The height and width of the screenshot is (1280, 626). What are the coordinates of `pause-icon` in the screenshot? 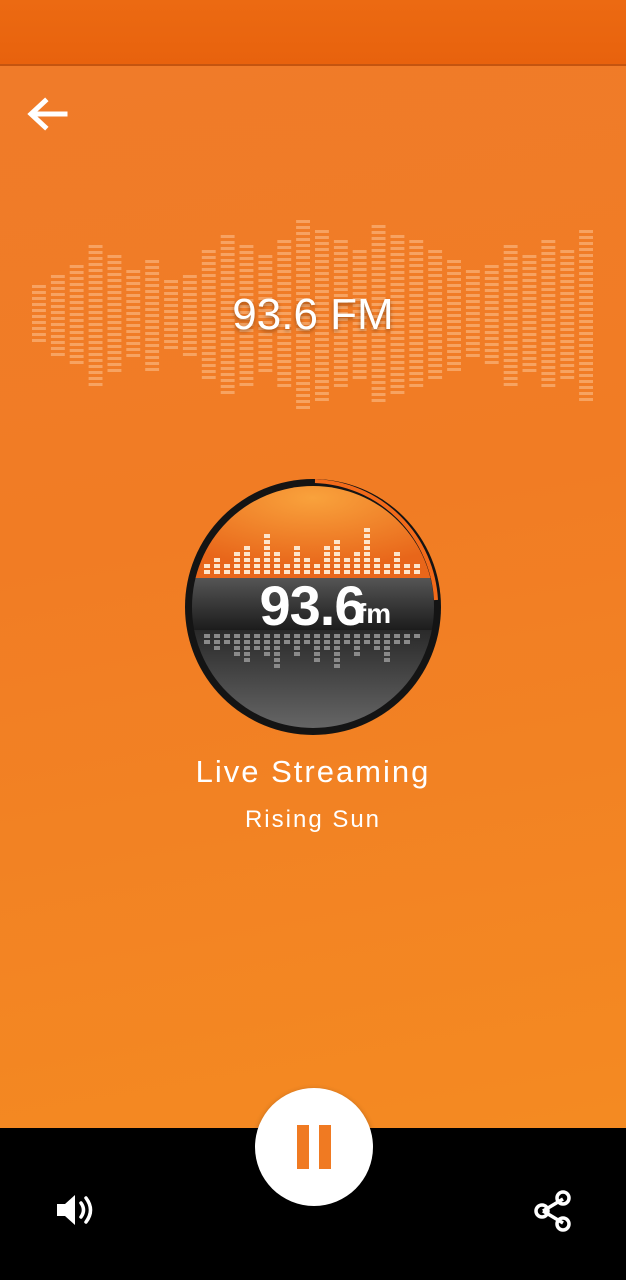 It's located at (314, 1147).